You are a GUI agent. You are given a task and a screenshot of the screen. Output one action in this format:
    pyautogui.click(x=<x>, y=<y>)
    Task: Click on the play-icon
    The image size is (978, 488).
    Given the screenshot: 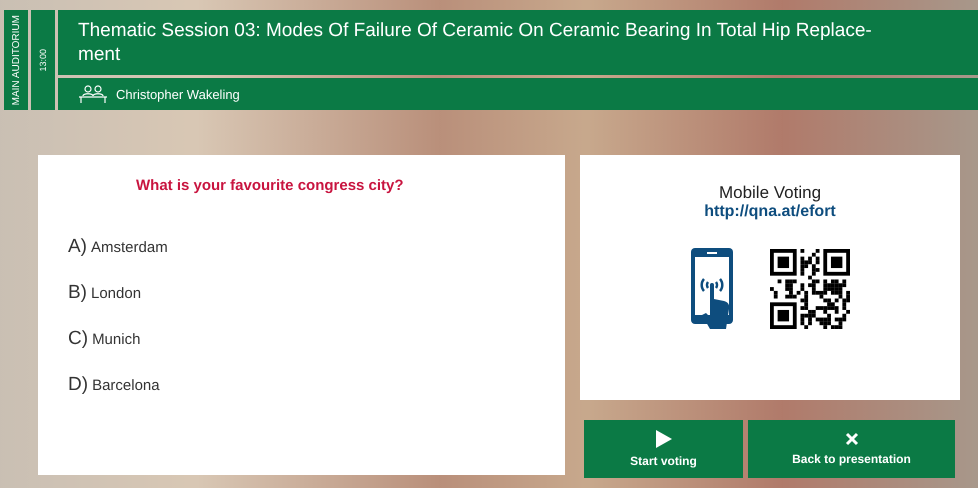 What is the action you would take?
    pyautogui.click(x=664, y=439)
    